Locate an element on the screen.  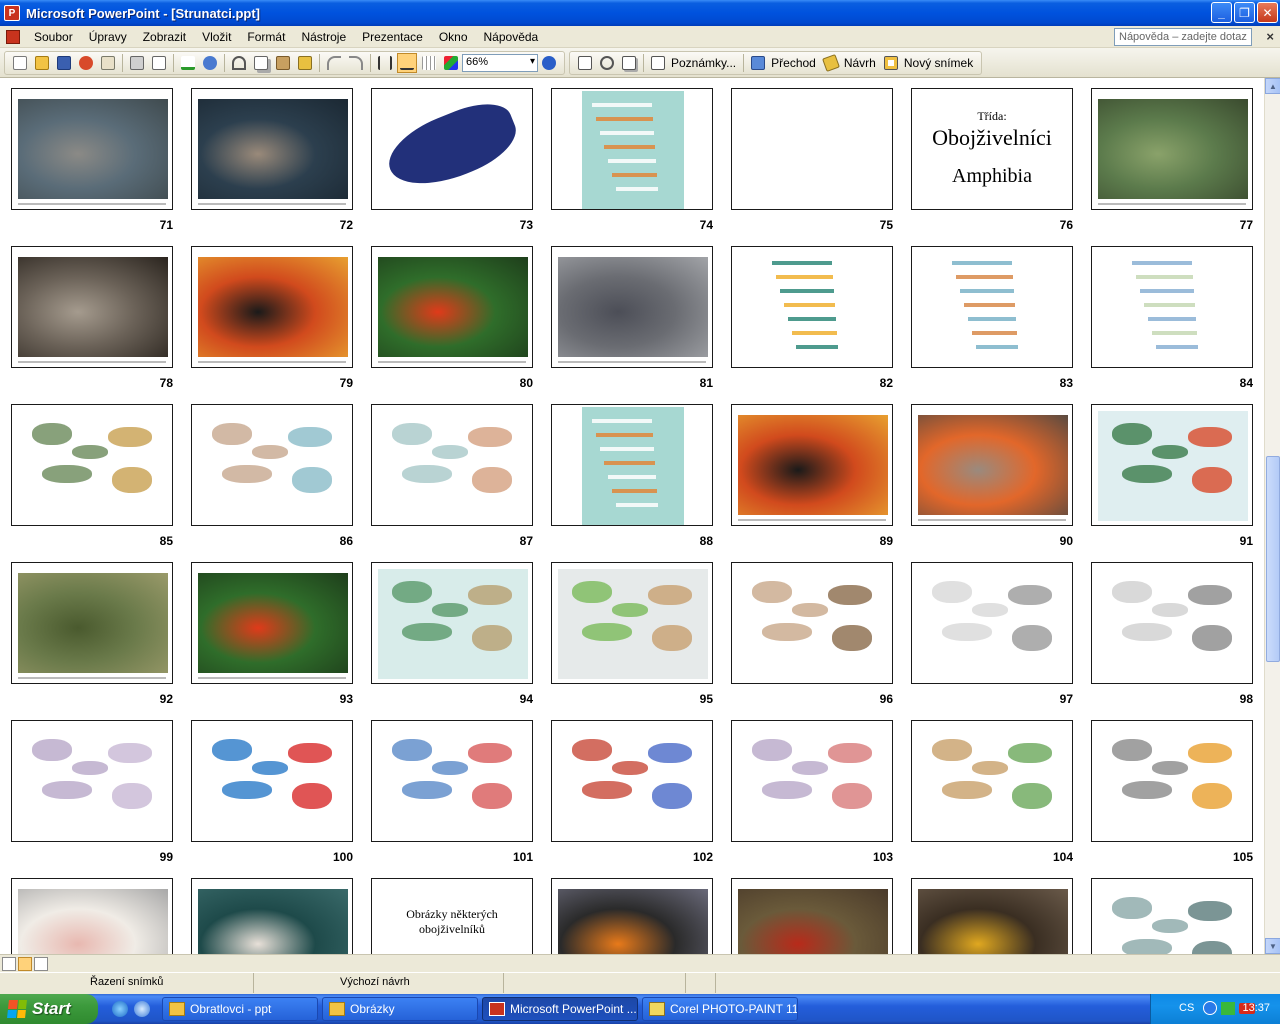
design-button: Návrh is located at coordinates (860, 63).